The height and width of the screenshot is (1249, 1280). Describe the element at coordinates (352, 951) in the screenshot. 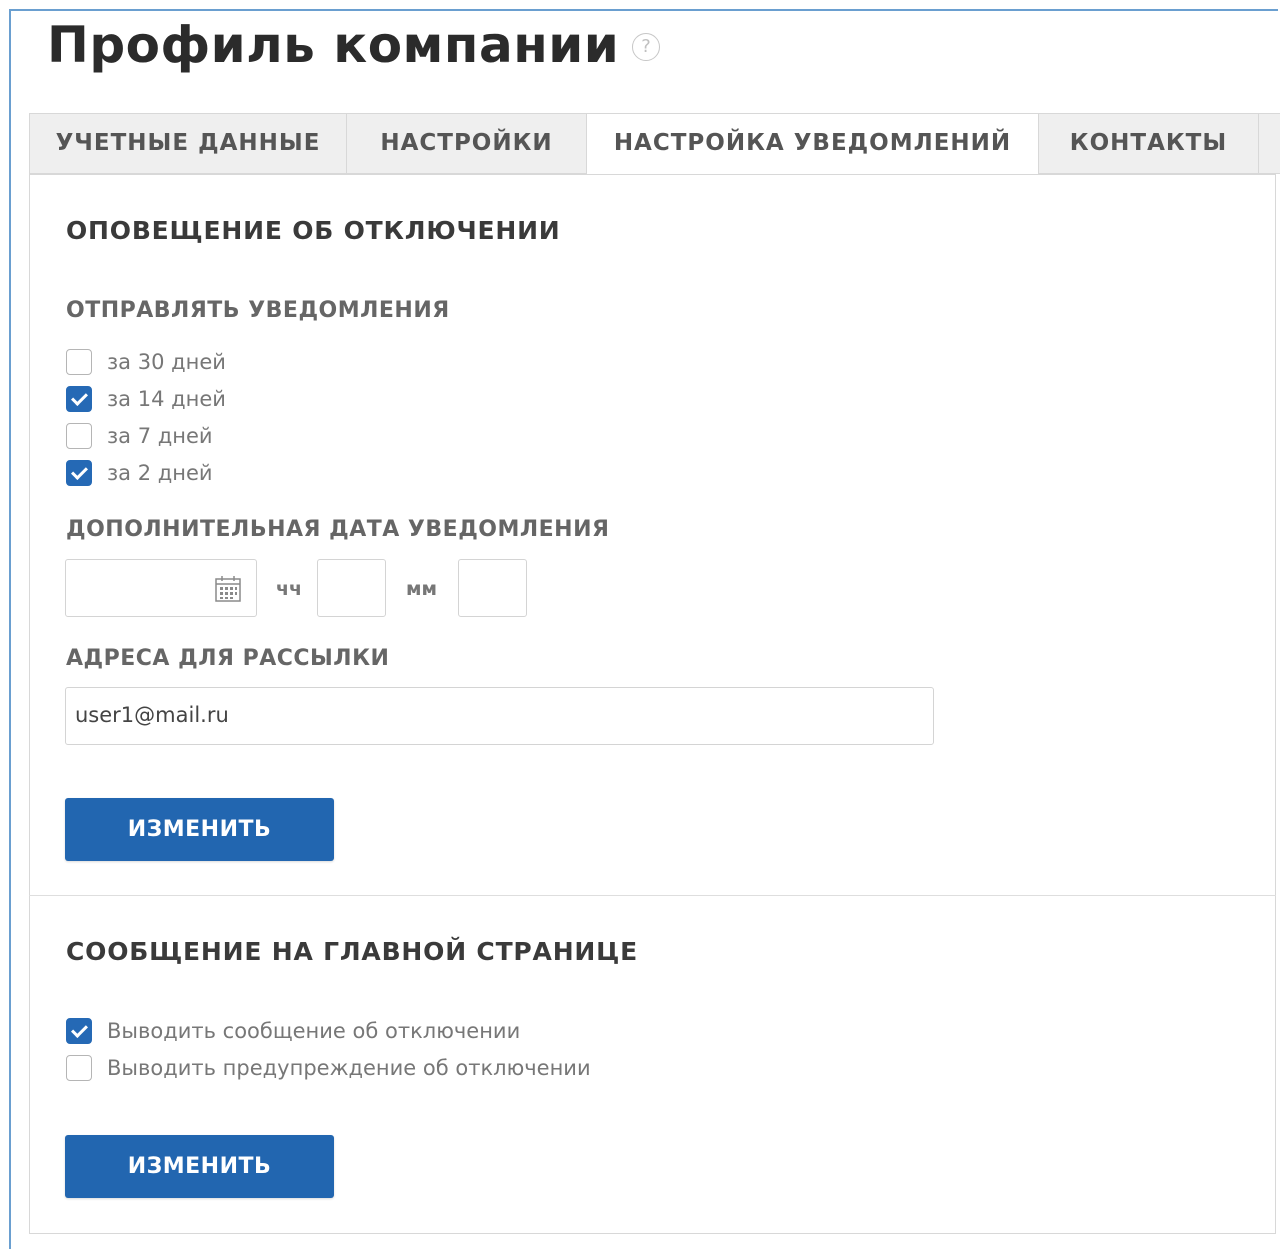

I see `main-page-message-title: СООБЩЕНИЕ НА ГЛАВНОЙ СТРАНИЦЕ` at that location.